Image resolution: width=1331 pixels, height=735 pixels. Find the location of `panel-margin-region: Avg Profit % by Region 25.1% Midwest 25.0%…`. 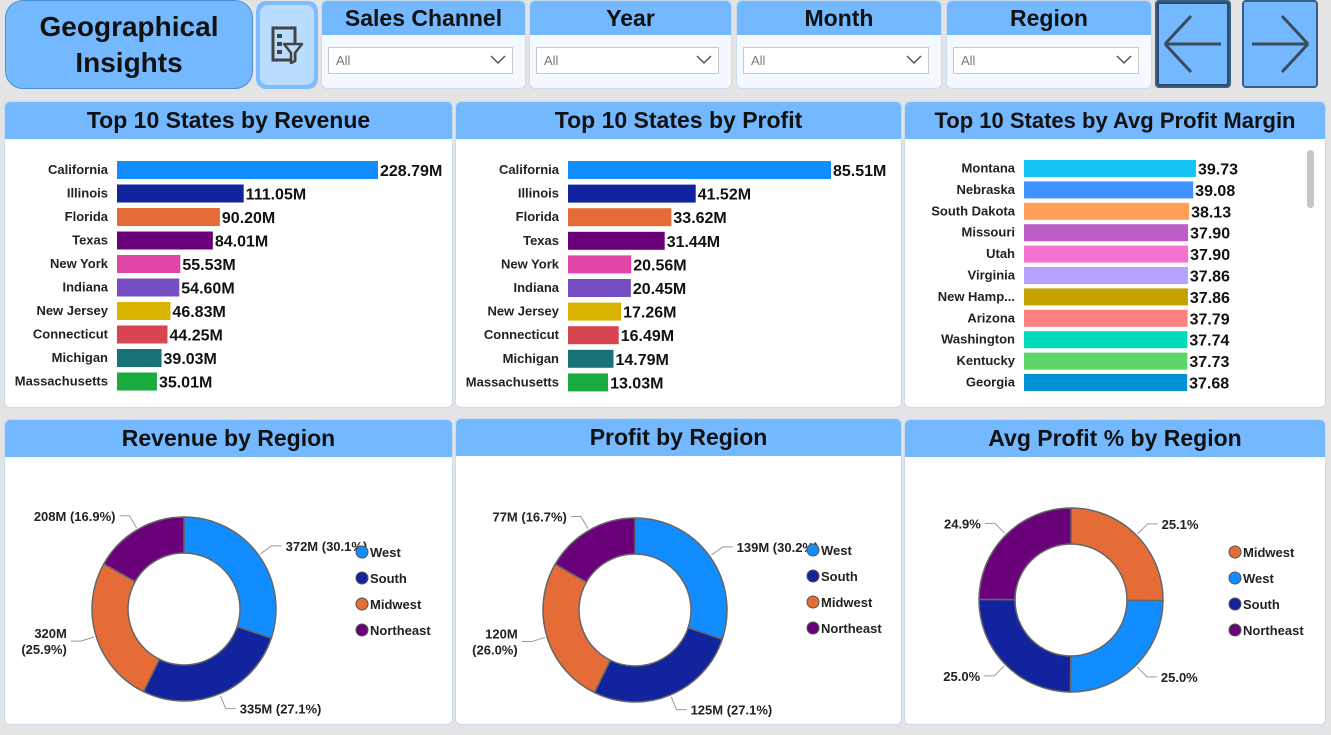

panel-margin-region: Avg Profit % by Region 25.1% Midwest 25.0%… is located at coordinates (1115, 572).